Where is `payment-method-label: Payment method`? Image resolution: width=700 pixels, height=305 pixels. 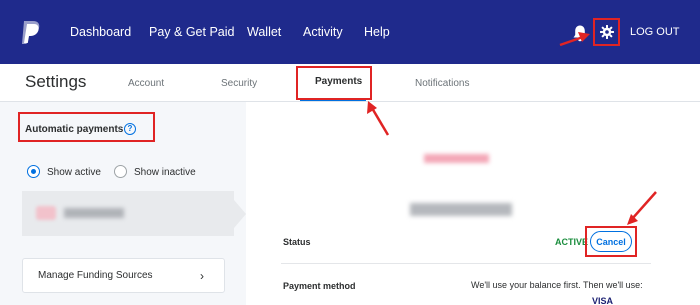
payment-method-label: Payment method is located at coordinates (319, 286).